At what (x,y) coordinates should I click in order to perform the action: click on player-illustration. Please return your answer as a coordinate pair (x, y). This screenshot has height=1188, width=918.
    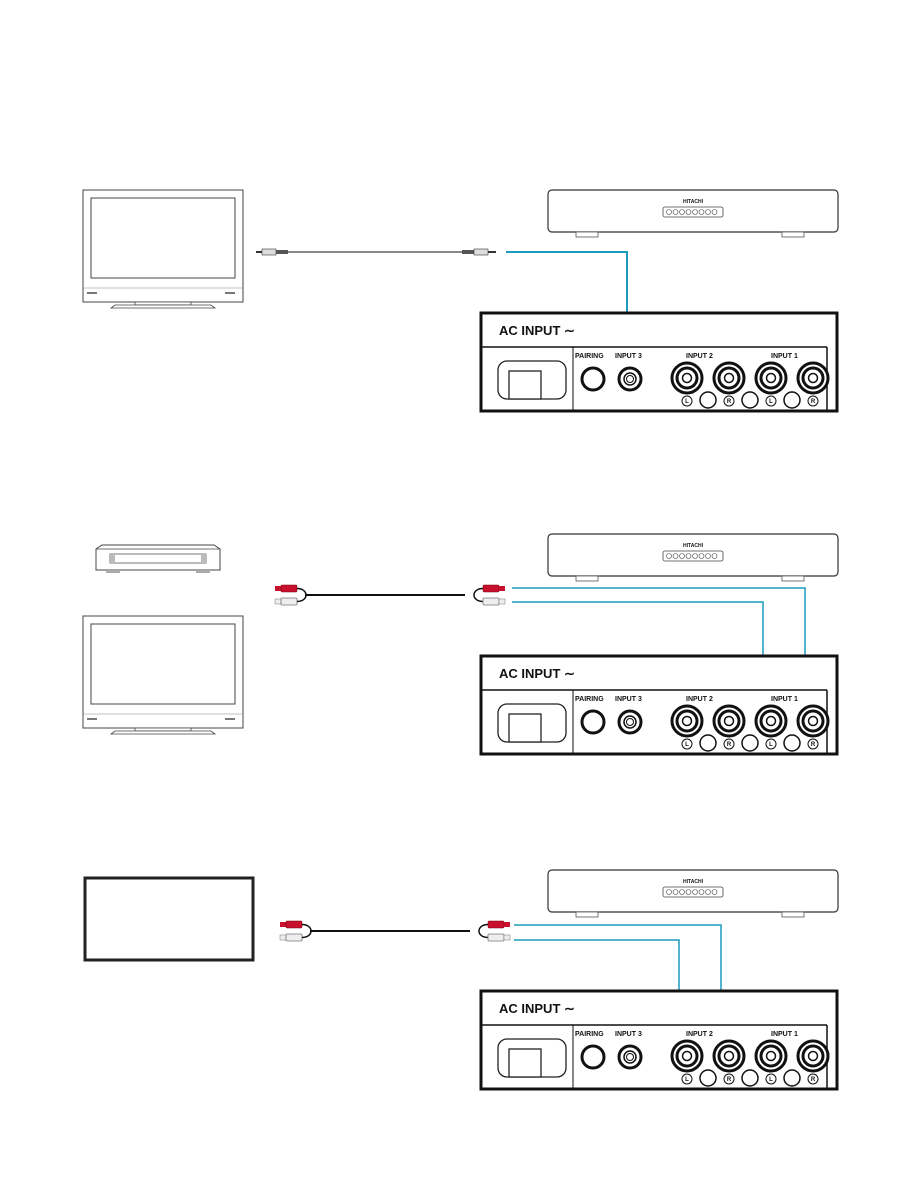
    Looking at the image, I should click on (158, 558).